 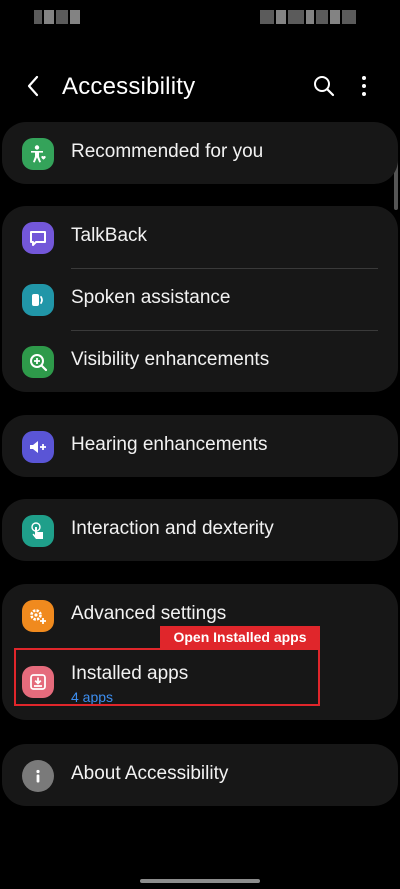 What do you see at coordinates (315, 18) in the screenshot?
I see `status-bar-right` at bounding box center [315, 18].